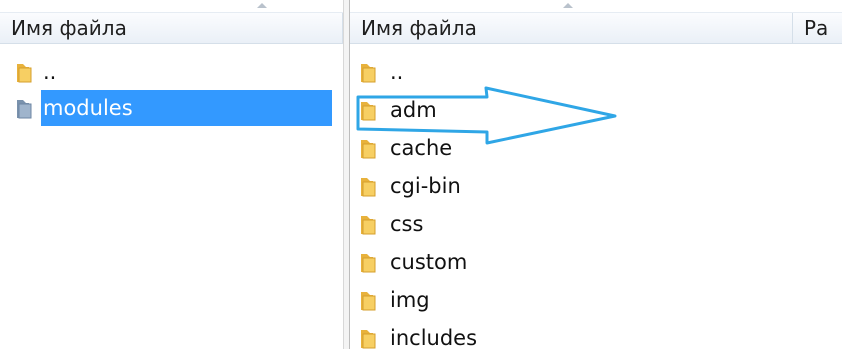 Image resolution: width=842 pixels, height=349 pixels. What do you see at coordinates (419, 28) in the screenshot?
I see `right-header-name-label: Имя файла` at bounding box center [419, 28].